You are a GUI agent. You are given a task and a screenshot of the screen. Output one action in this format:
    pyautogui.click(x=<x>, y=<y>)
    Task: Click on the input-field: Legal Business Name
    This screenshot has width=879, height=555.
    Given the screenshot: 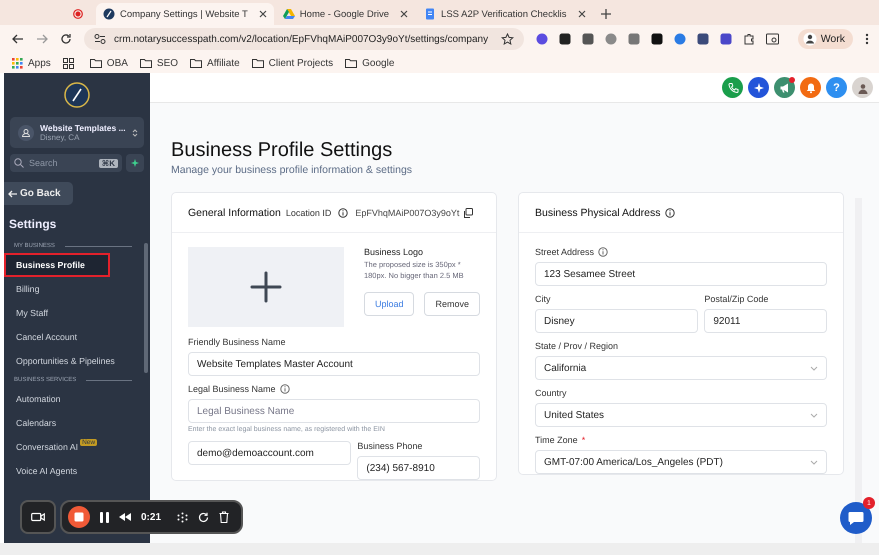 What is the action you would take?
    pyautogui.click(x=334, y=411)
    